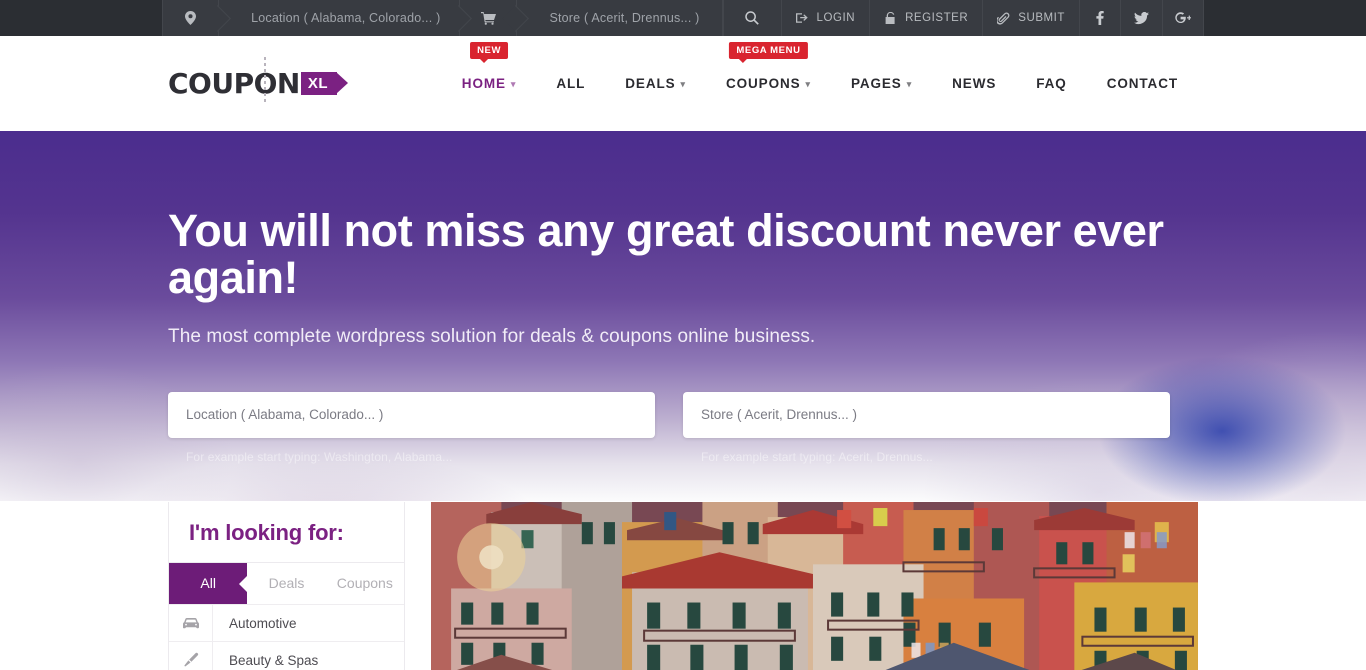 This screenshot has width=1366, height=670. I want to click on nav-item-faq: FAQ, so click(1051, 84).